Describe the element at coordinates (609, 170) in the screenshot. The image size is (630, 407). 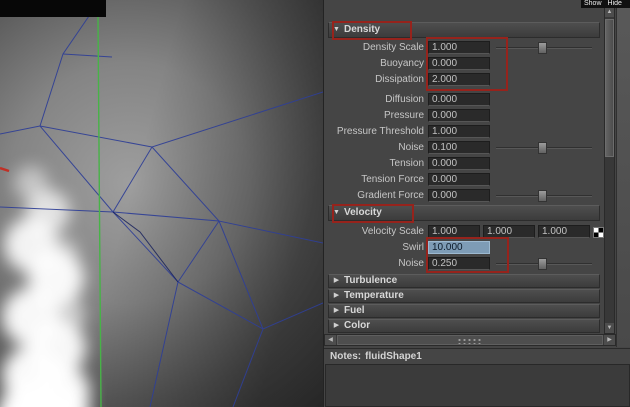
I see `vertical-scrollbar: ▲ ▼` at that location.